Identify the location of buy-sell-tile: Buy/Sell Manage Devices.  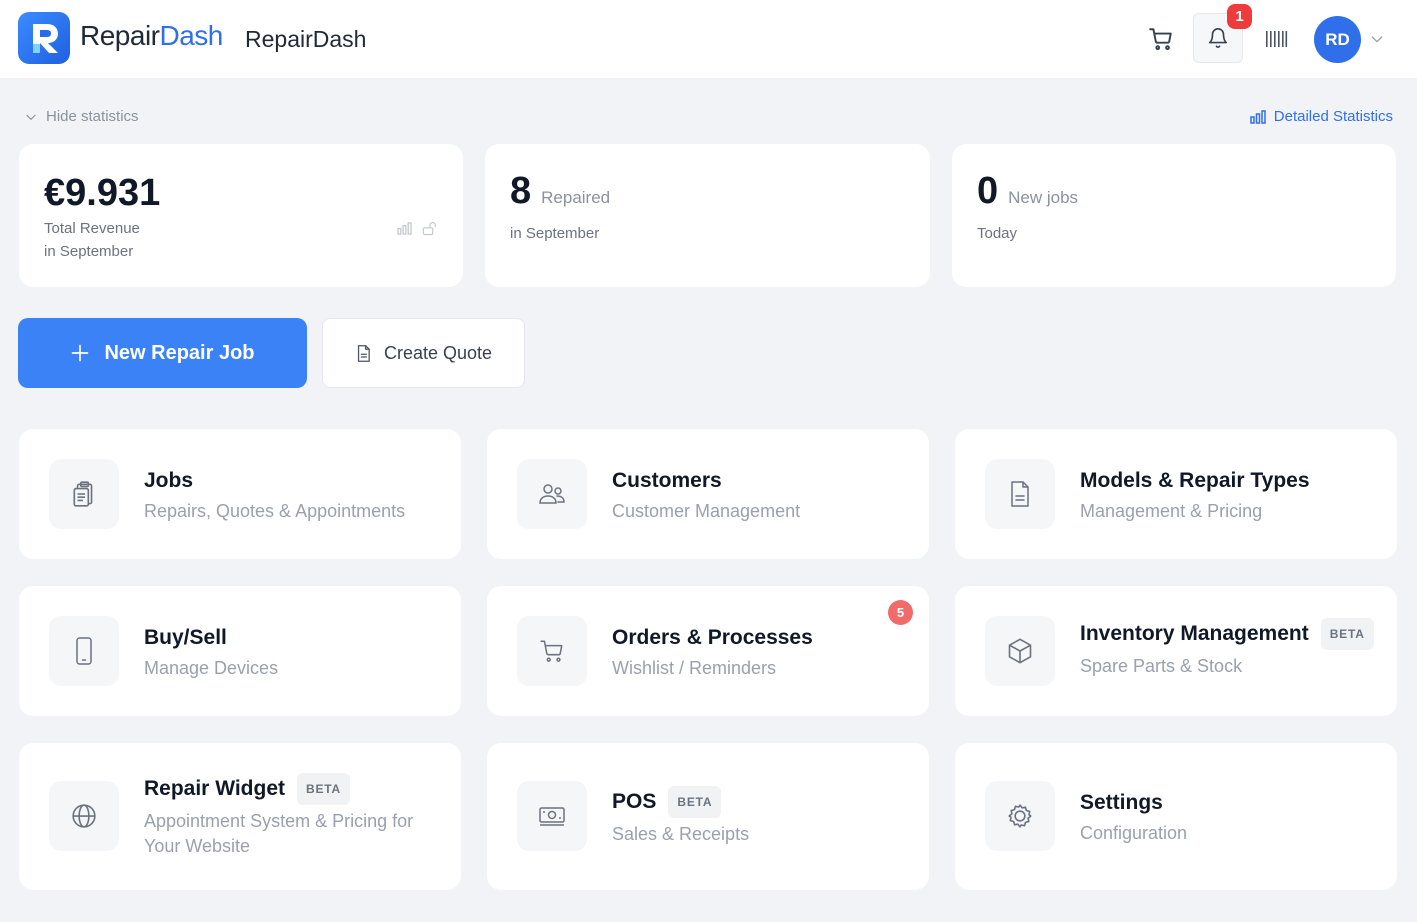
(240, 651).